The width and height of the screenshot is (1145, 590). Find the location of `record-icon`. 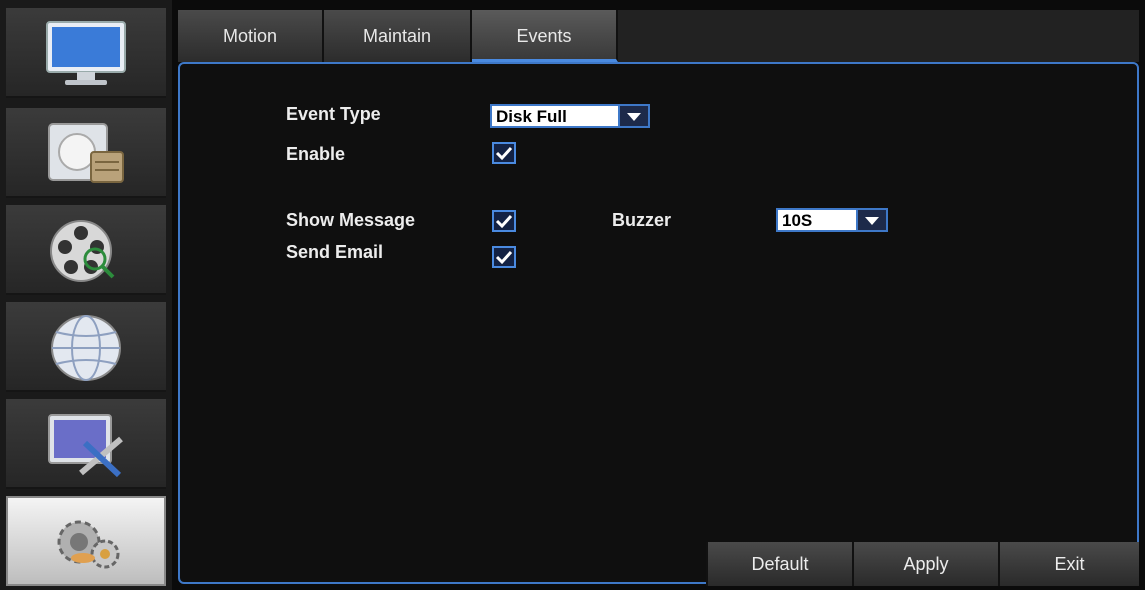

record-icon is located at coordinates (86, 153).